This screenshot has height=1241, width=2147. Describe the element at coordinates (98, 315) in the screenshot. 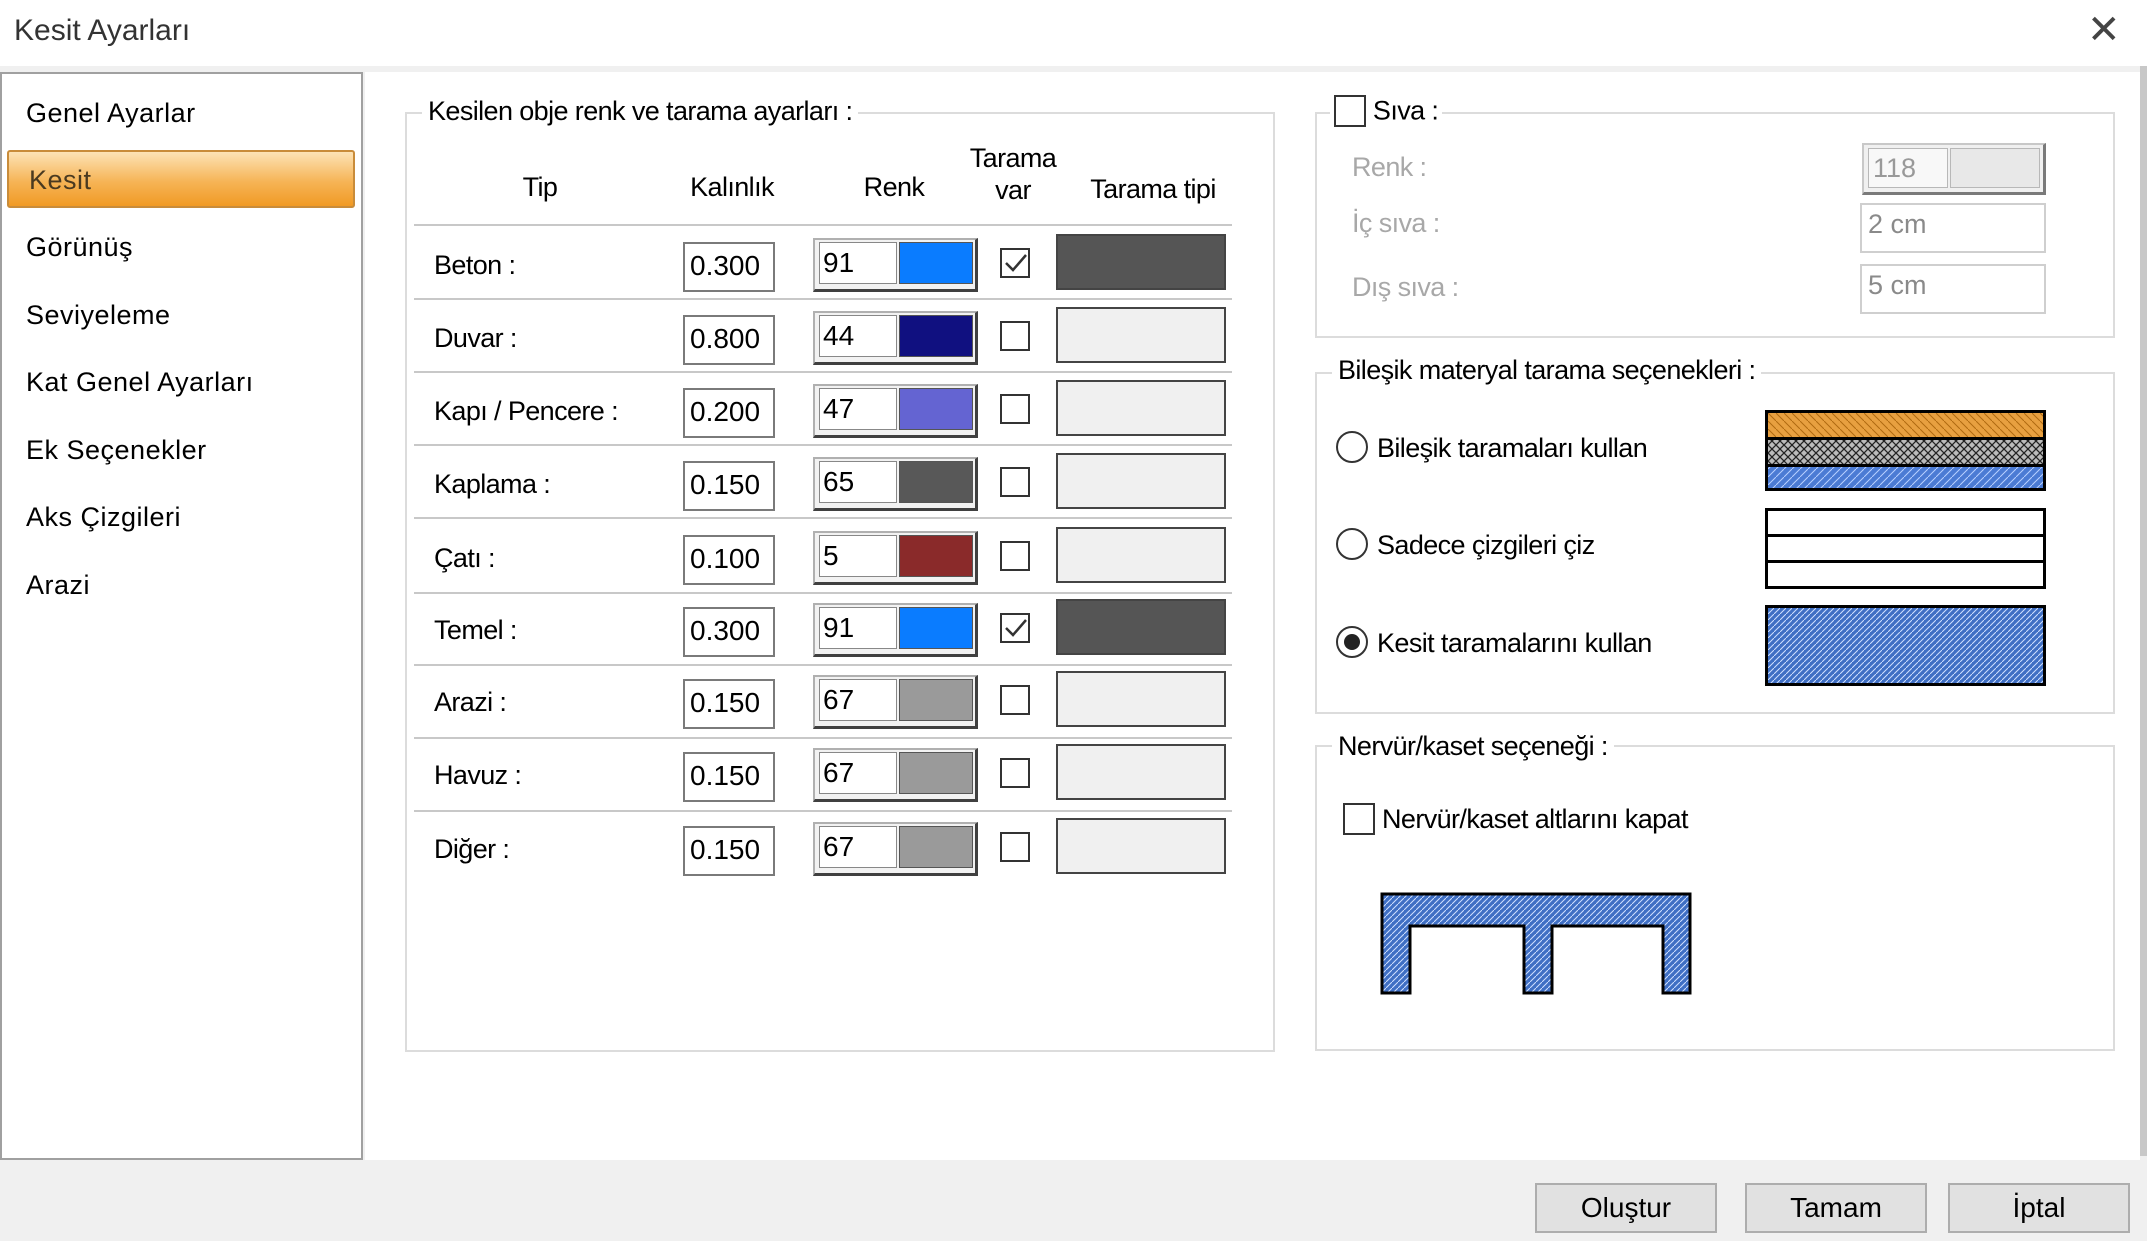

I see `nav-item-seviyeleme: Seviyeleme` at that location.